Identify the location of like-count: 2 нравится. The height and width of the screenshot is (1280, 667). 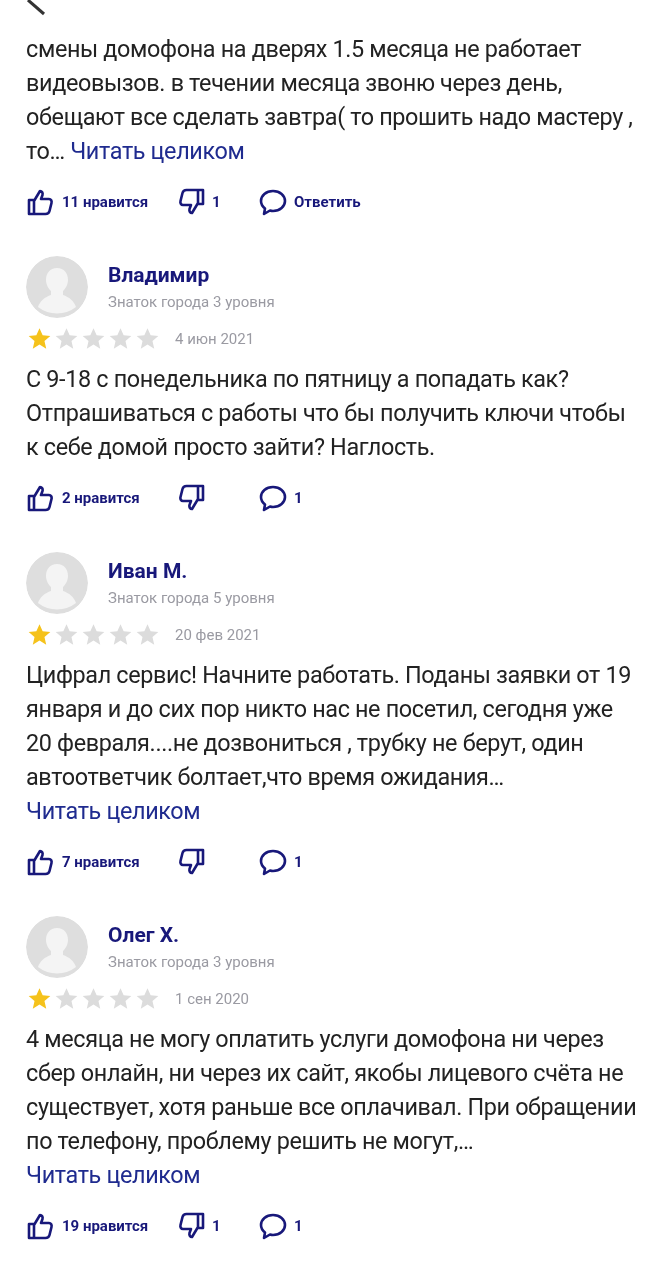
(101, 498).